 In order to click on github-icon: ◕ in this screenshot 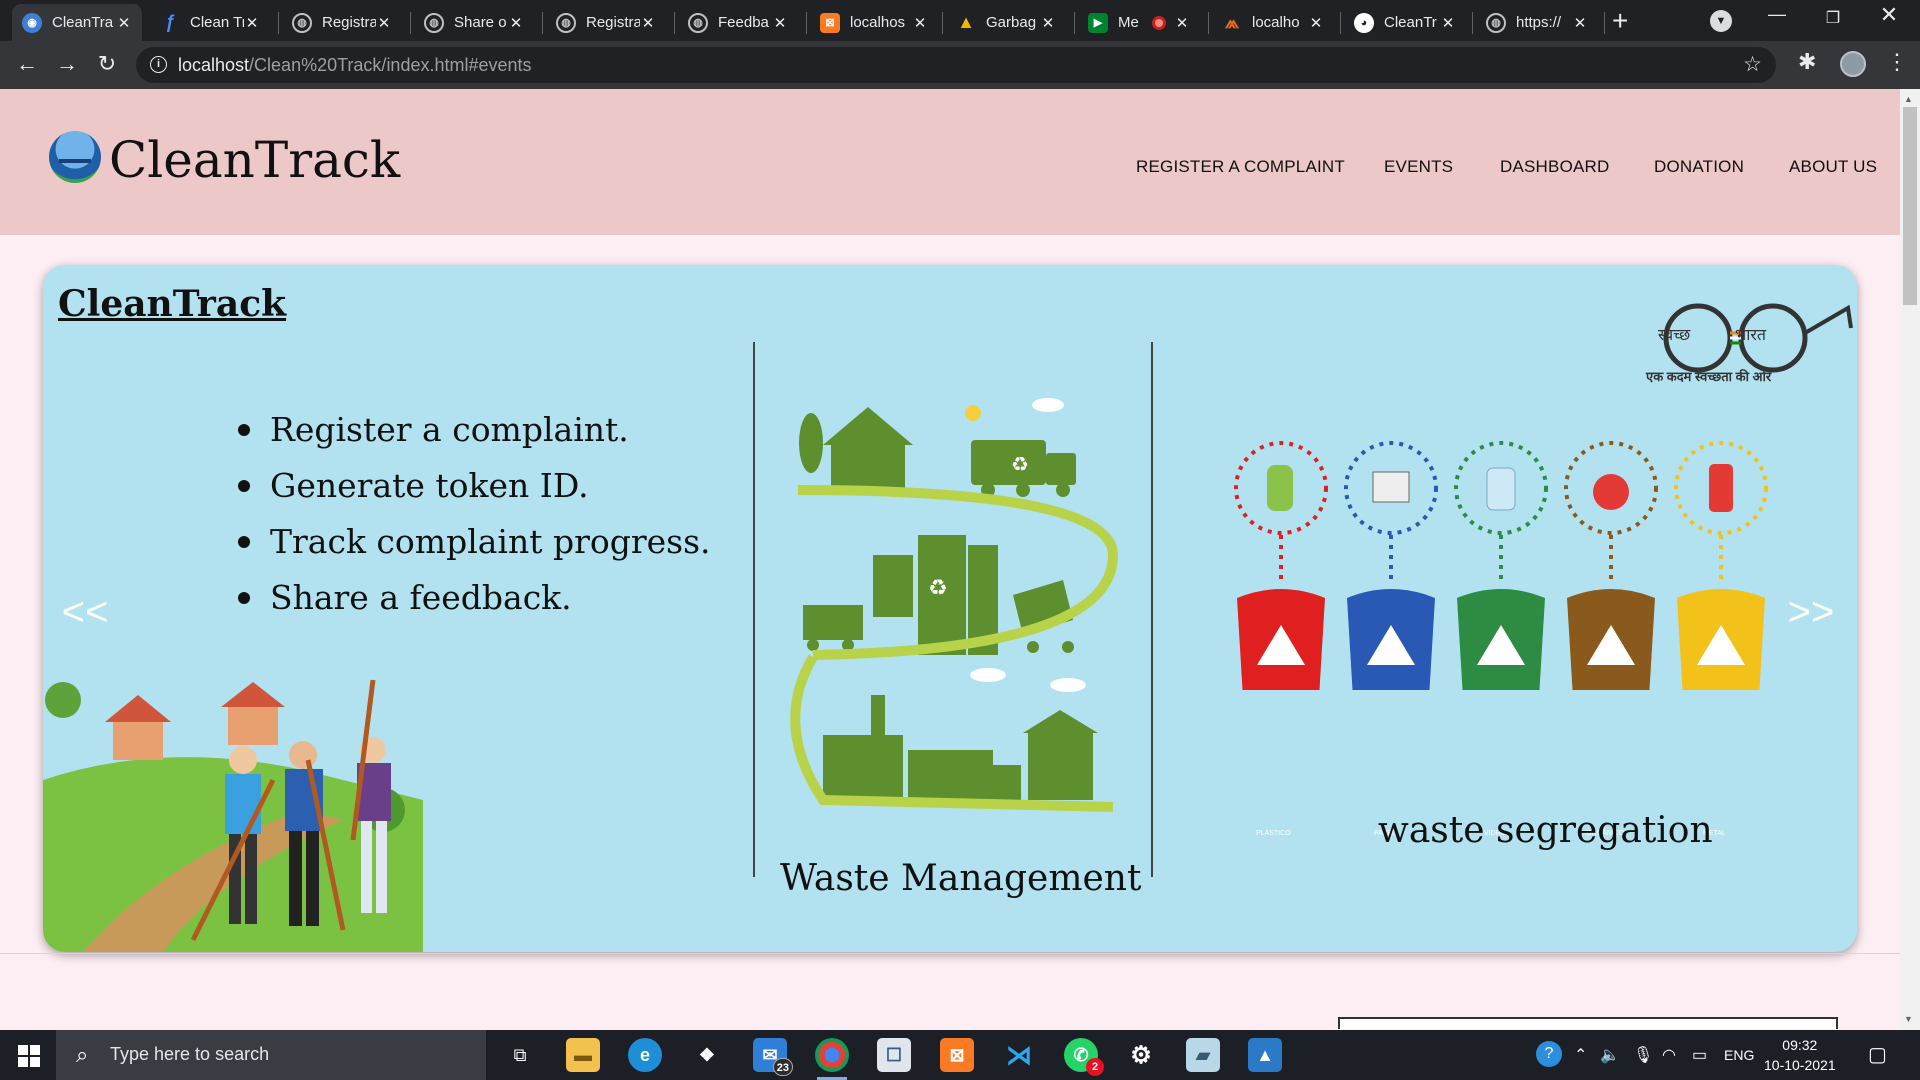, I will do `click(1364, 22)`.